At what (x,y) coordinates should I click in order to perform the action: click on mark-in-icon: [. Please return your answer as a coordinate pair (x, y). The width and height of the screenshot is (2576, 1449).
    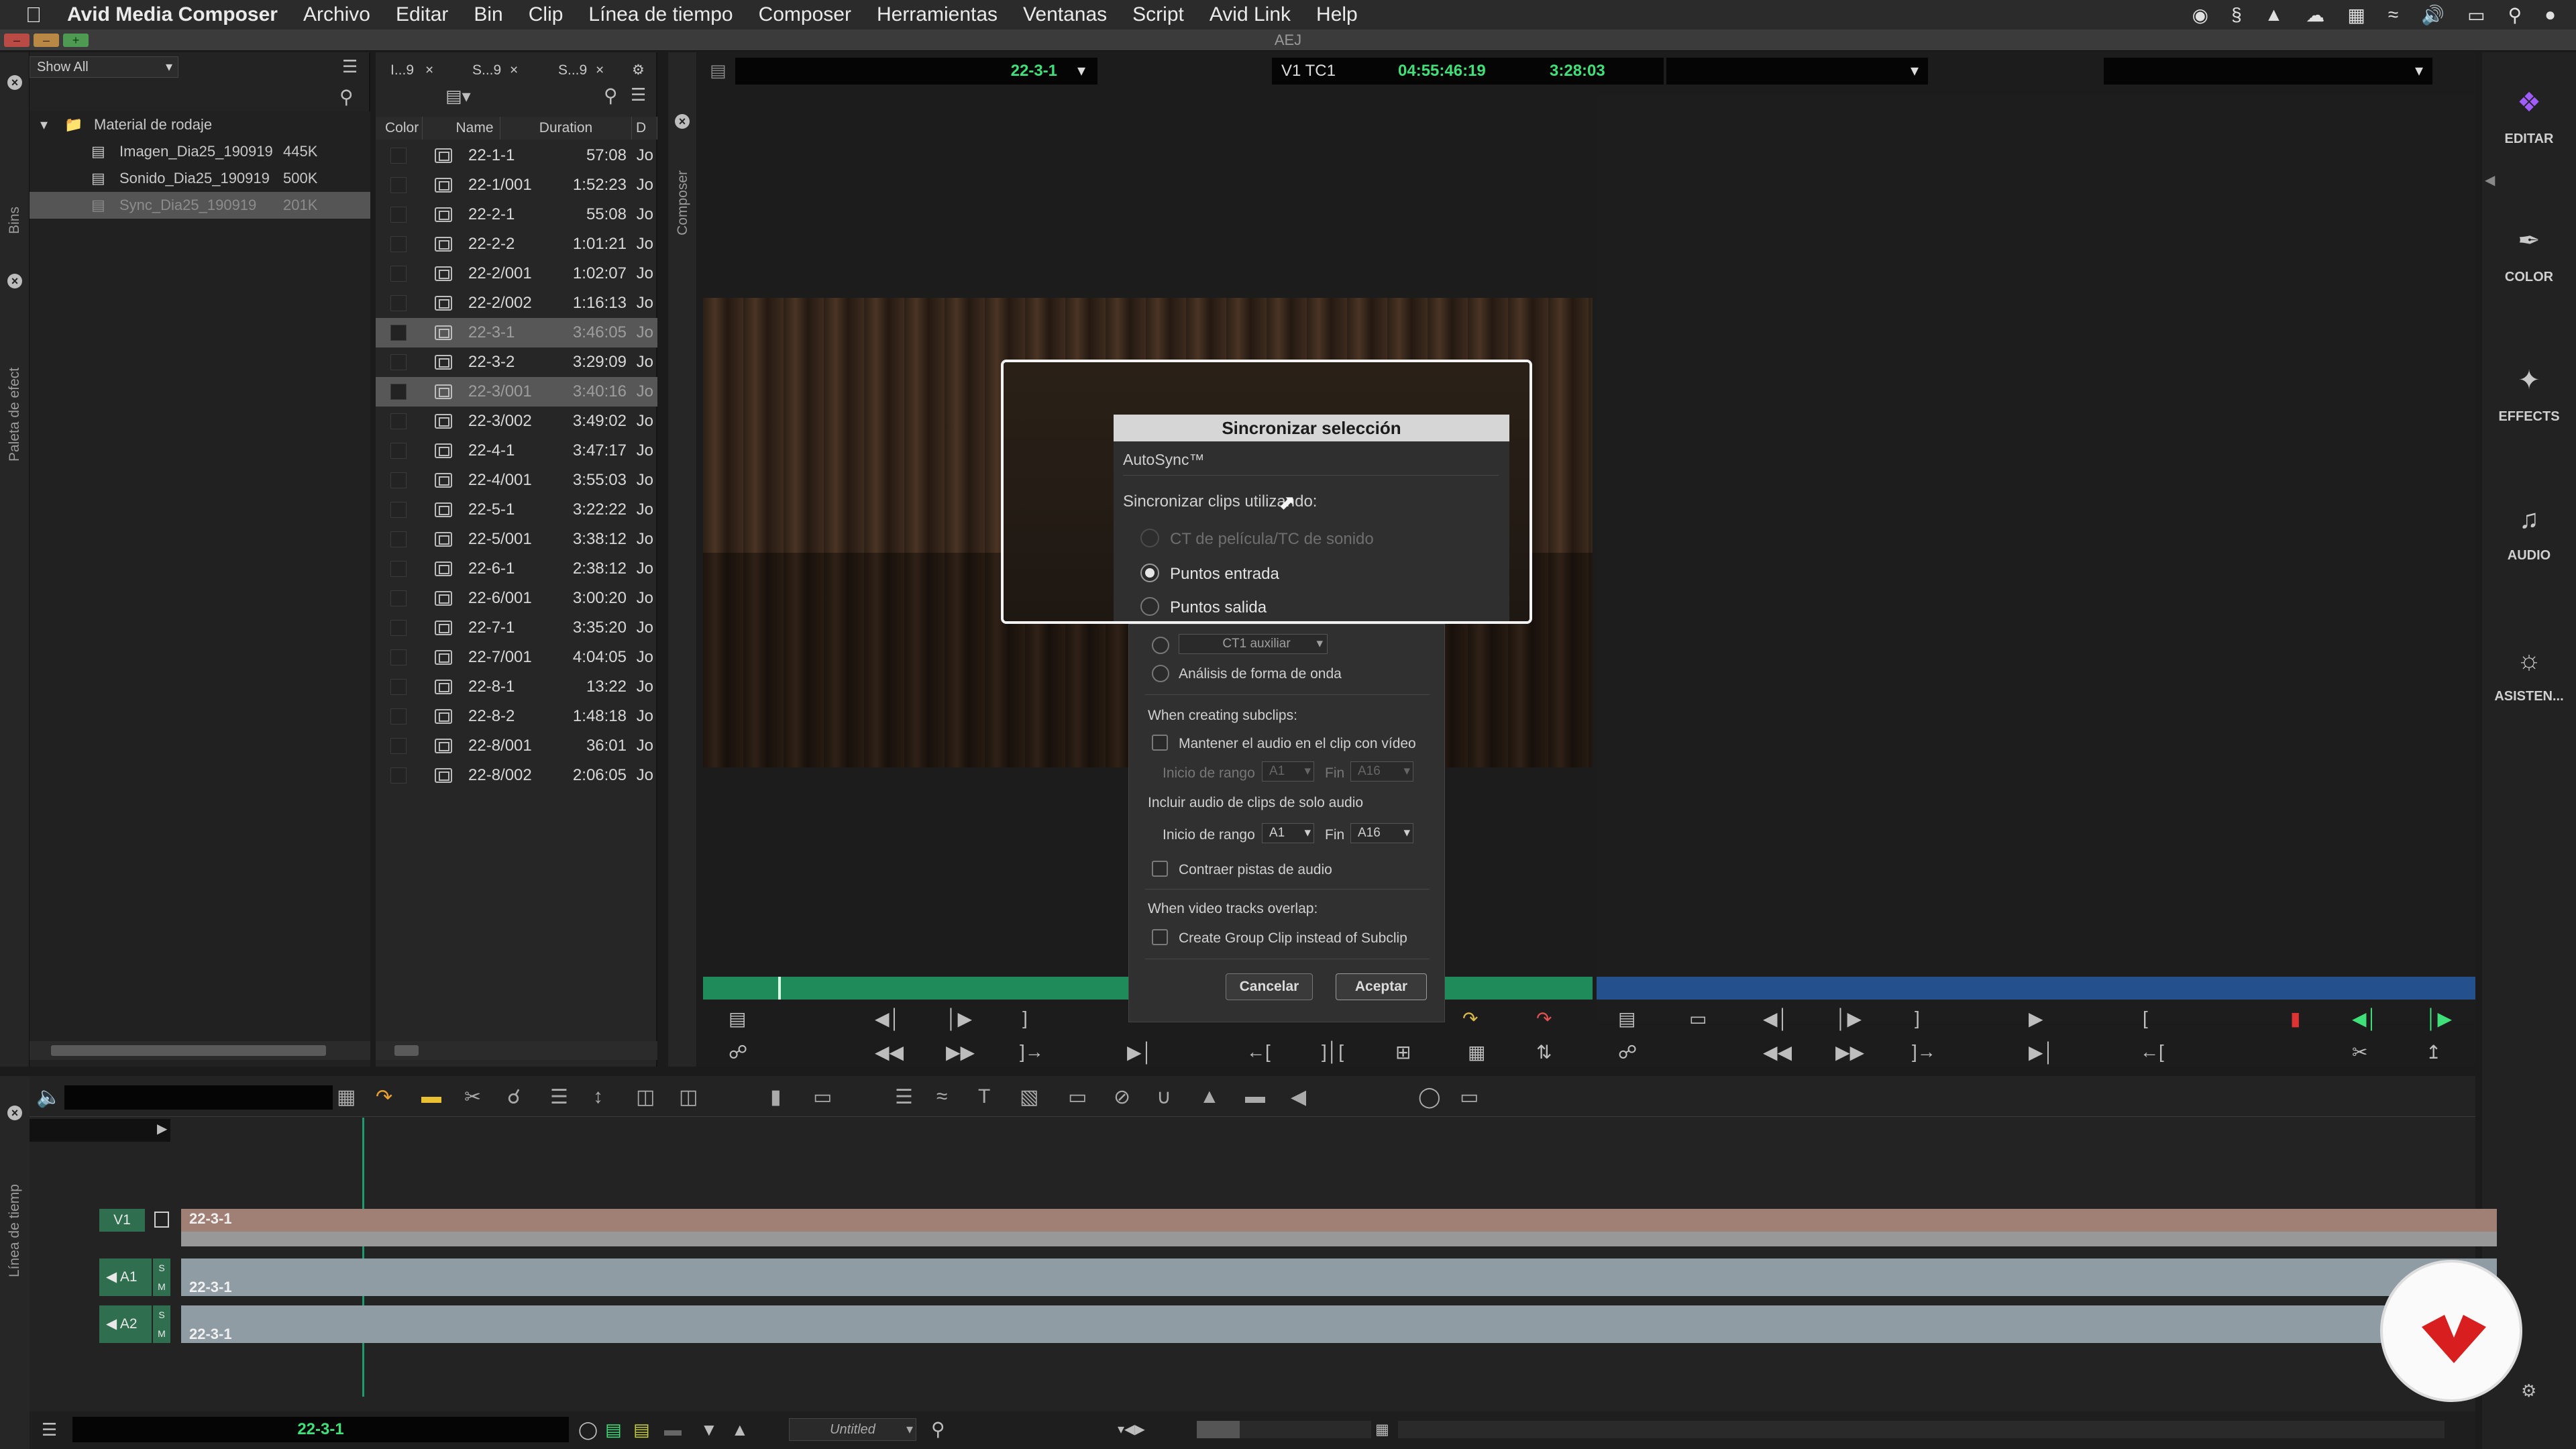
    Looking at the image, I should click on (2145, 1018).